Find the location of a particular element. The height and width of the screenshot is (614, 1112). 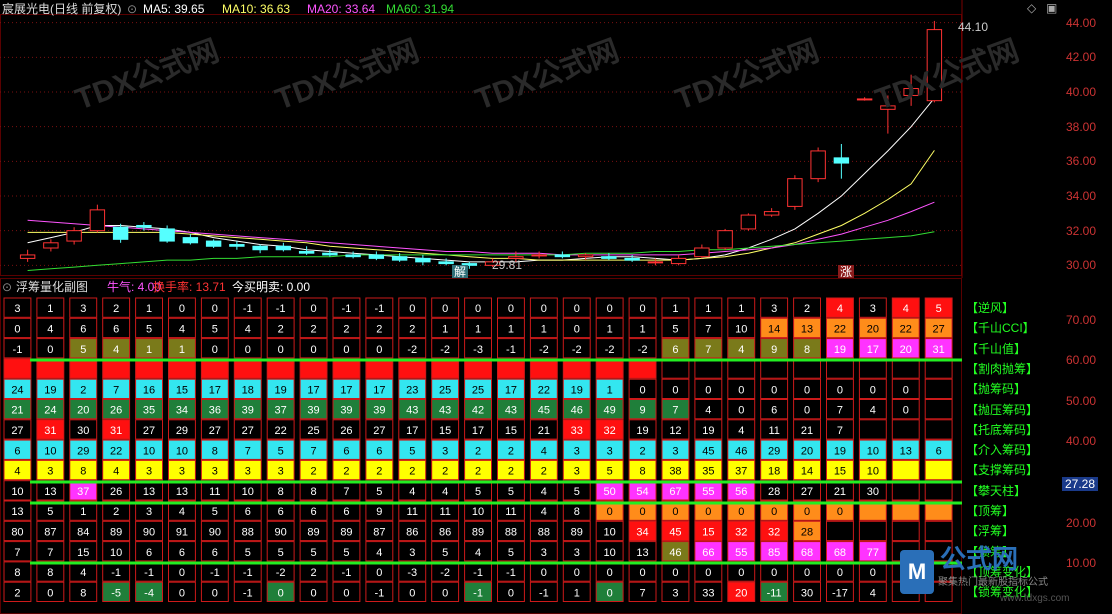

cell-托底筹码: 27 is located at coordinates (17, 429).